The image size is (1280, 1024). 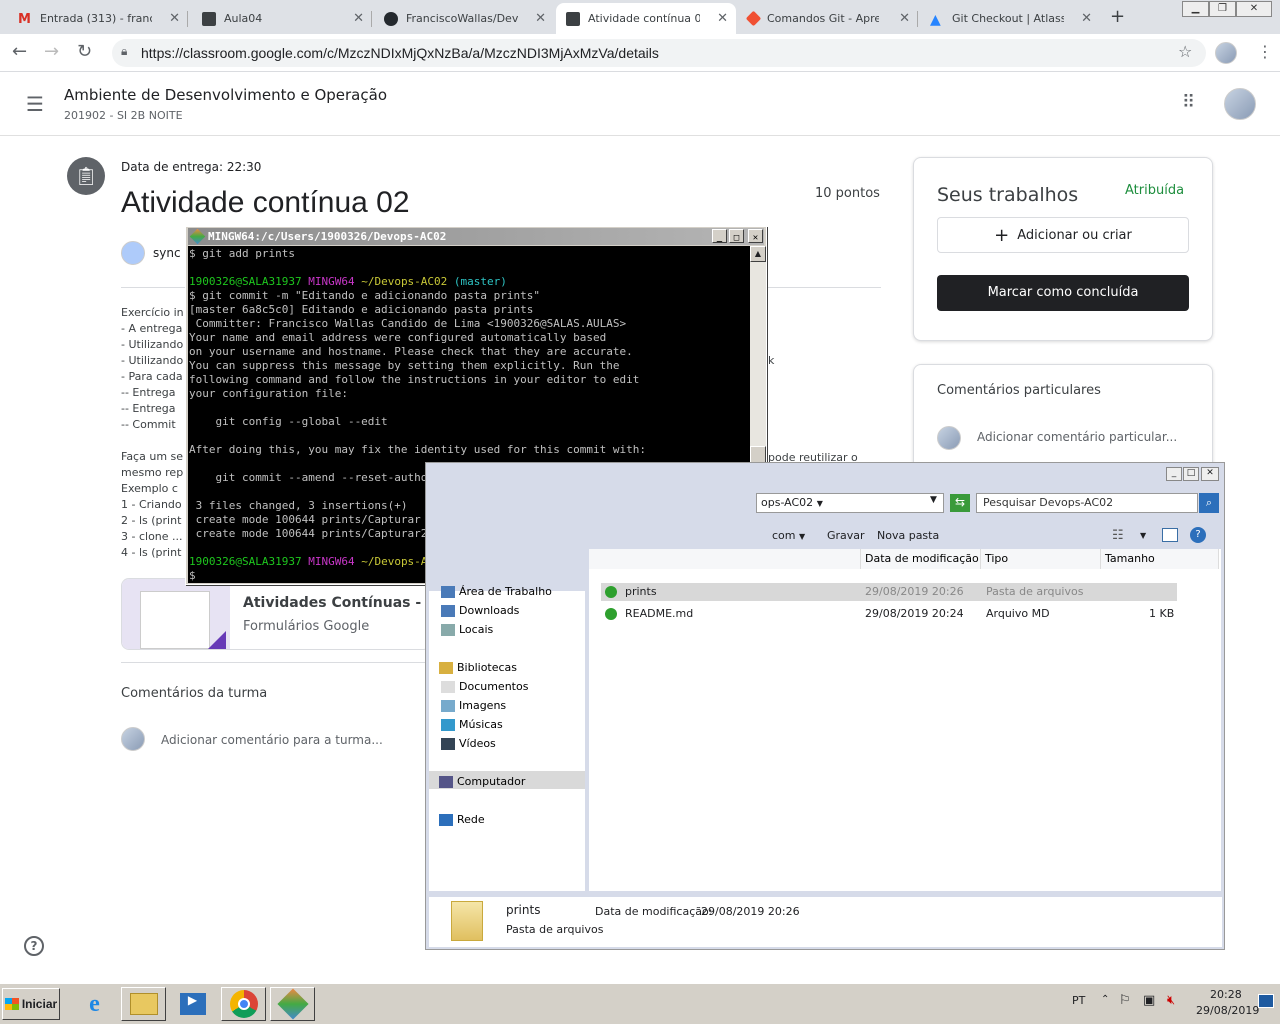 What do you see at coordinates (19, 51) in the screenshot?
I see `back-arrow-icon: ←` at bounding box center [19, 51].